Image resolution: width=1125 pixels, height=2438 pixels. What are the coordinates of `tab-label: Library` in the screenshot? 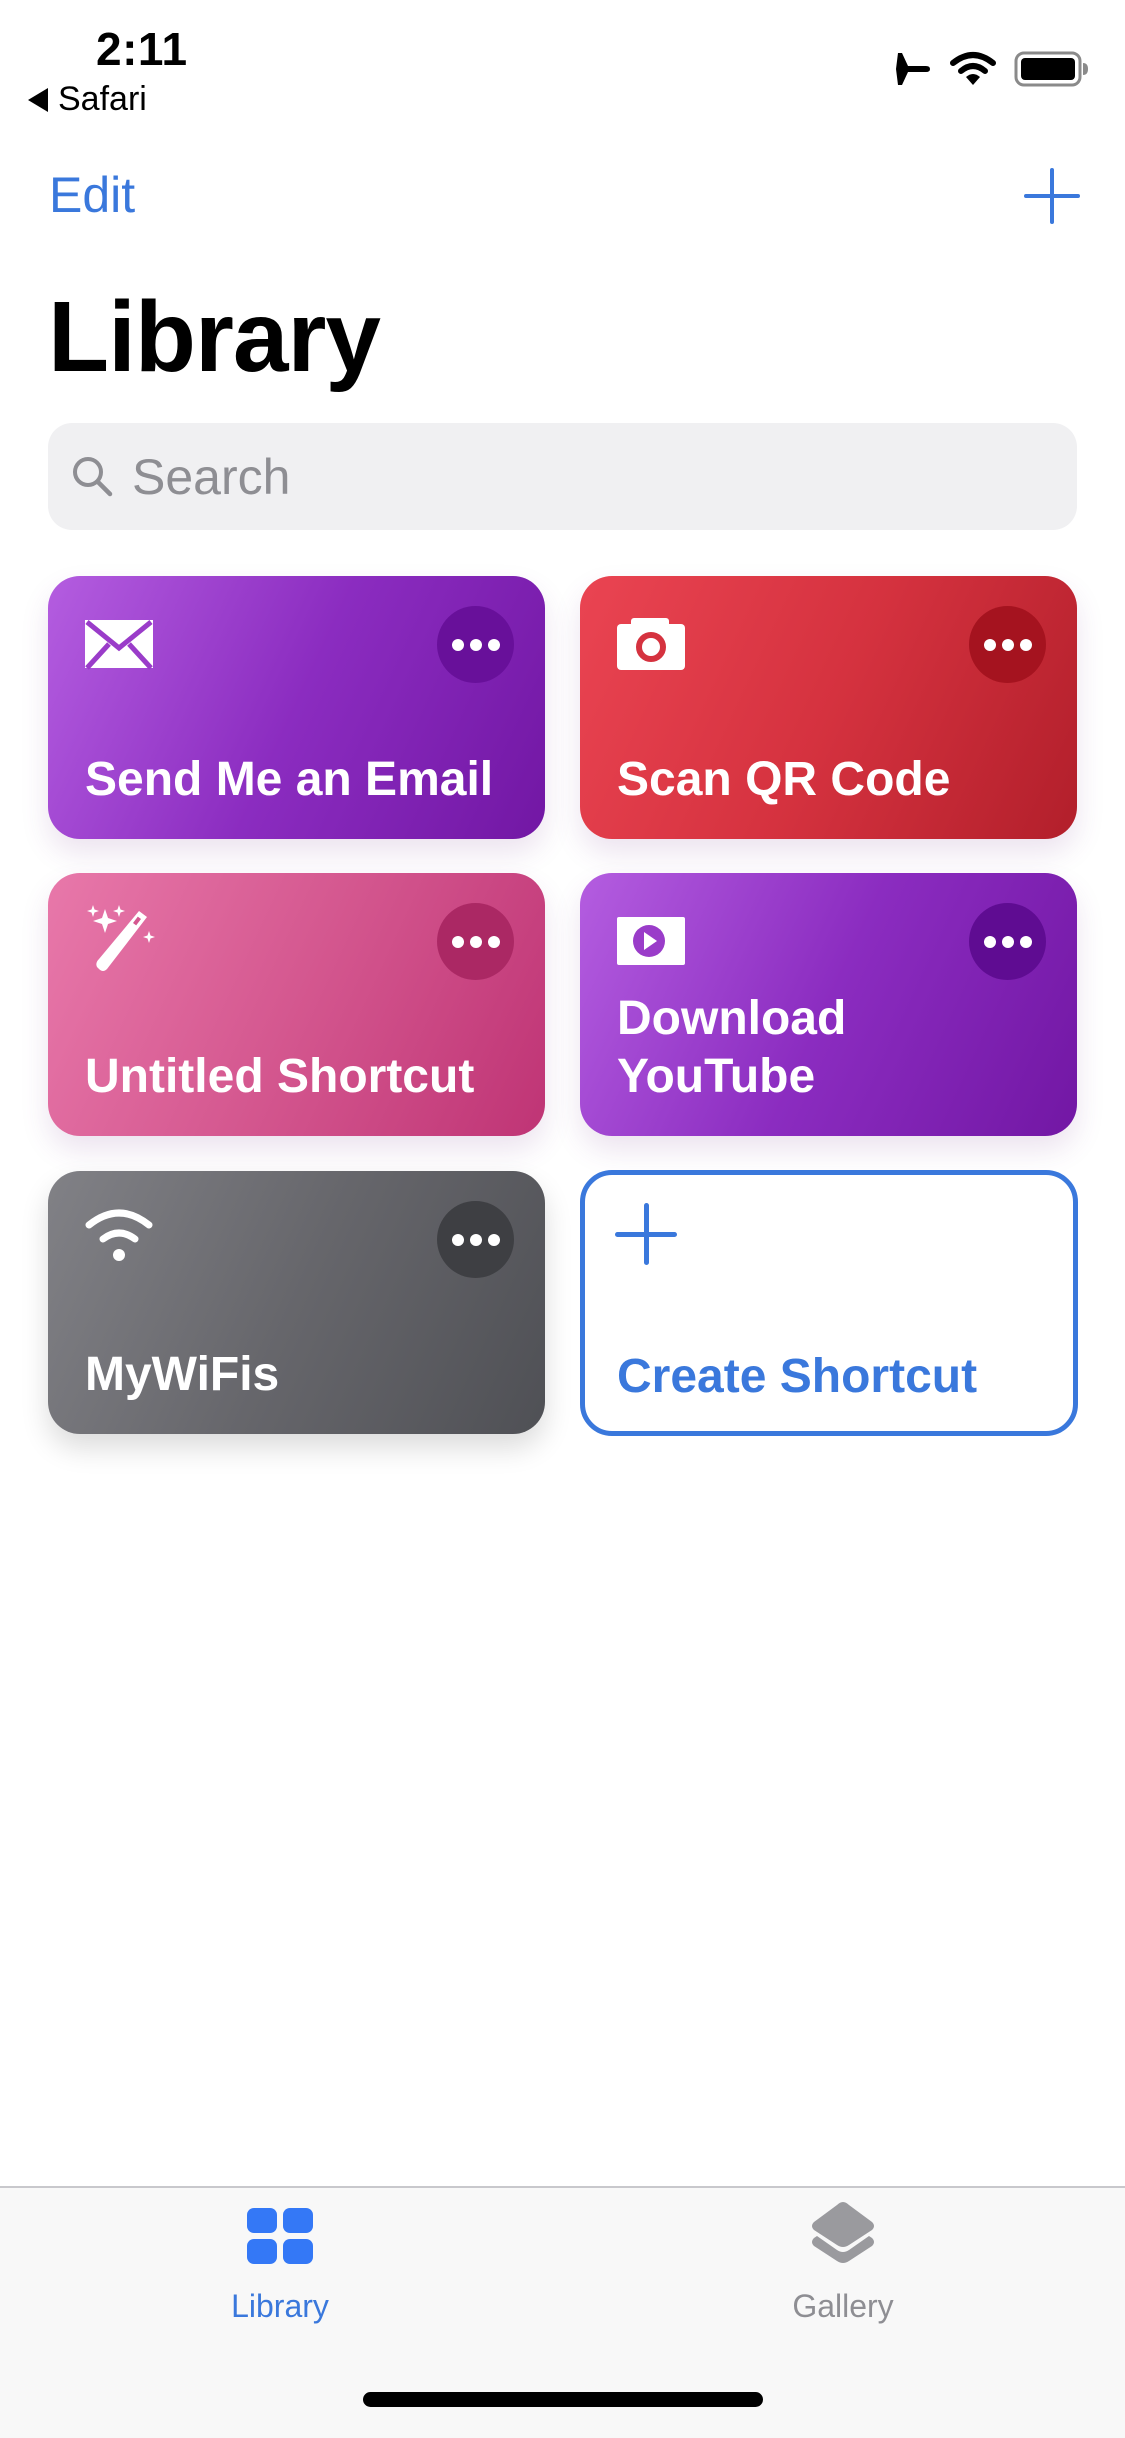 It's located at (280, 2306).